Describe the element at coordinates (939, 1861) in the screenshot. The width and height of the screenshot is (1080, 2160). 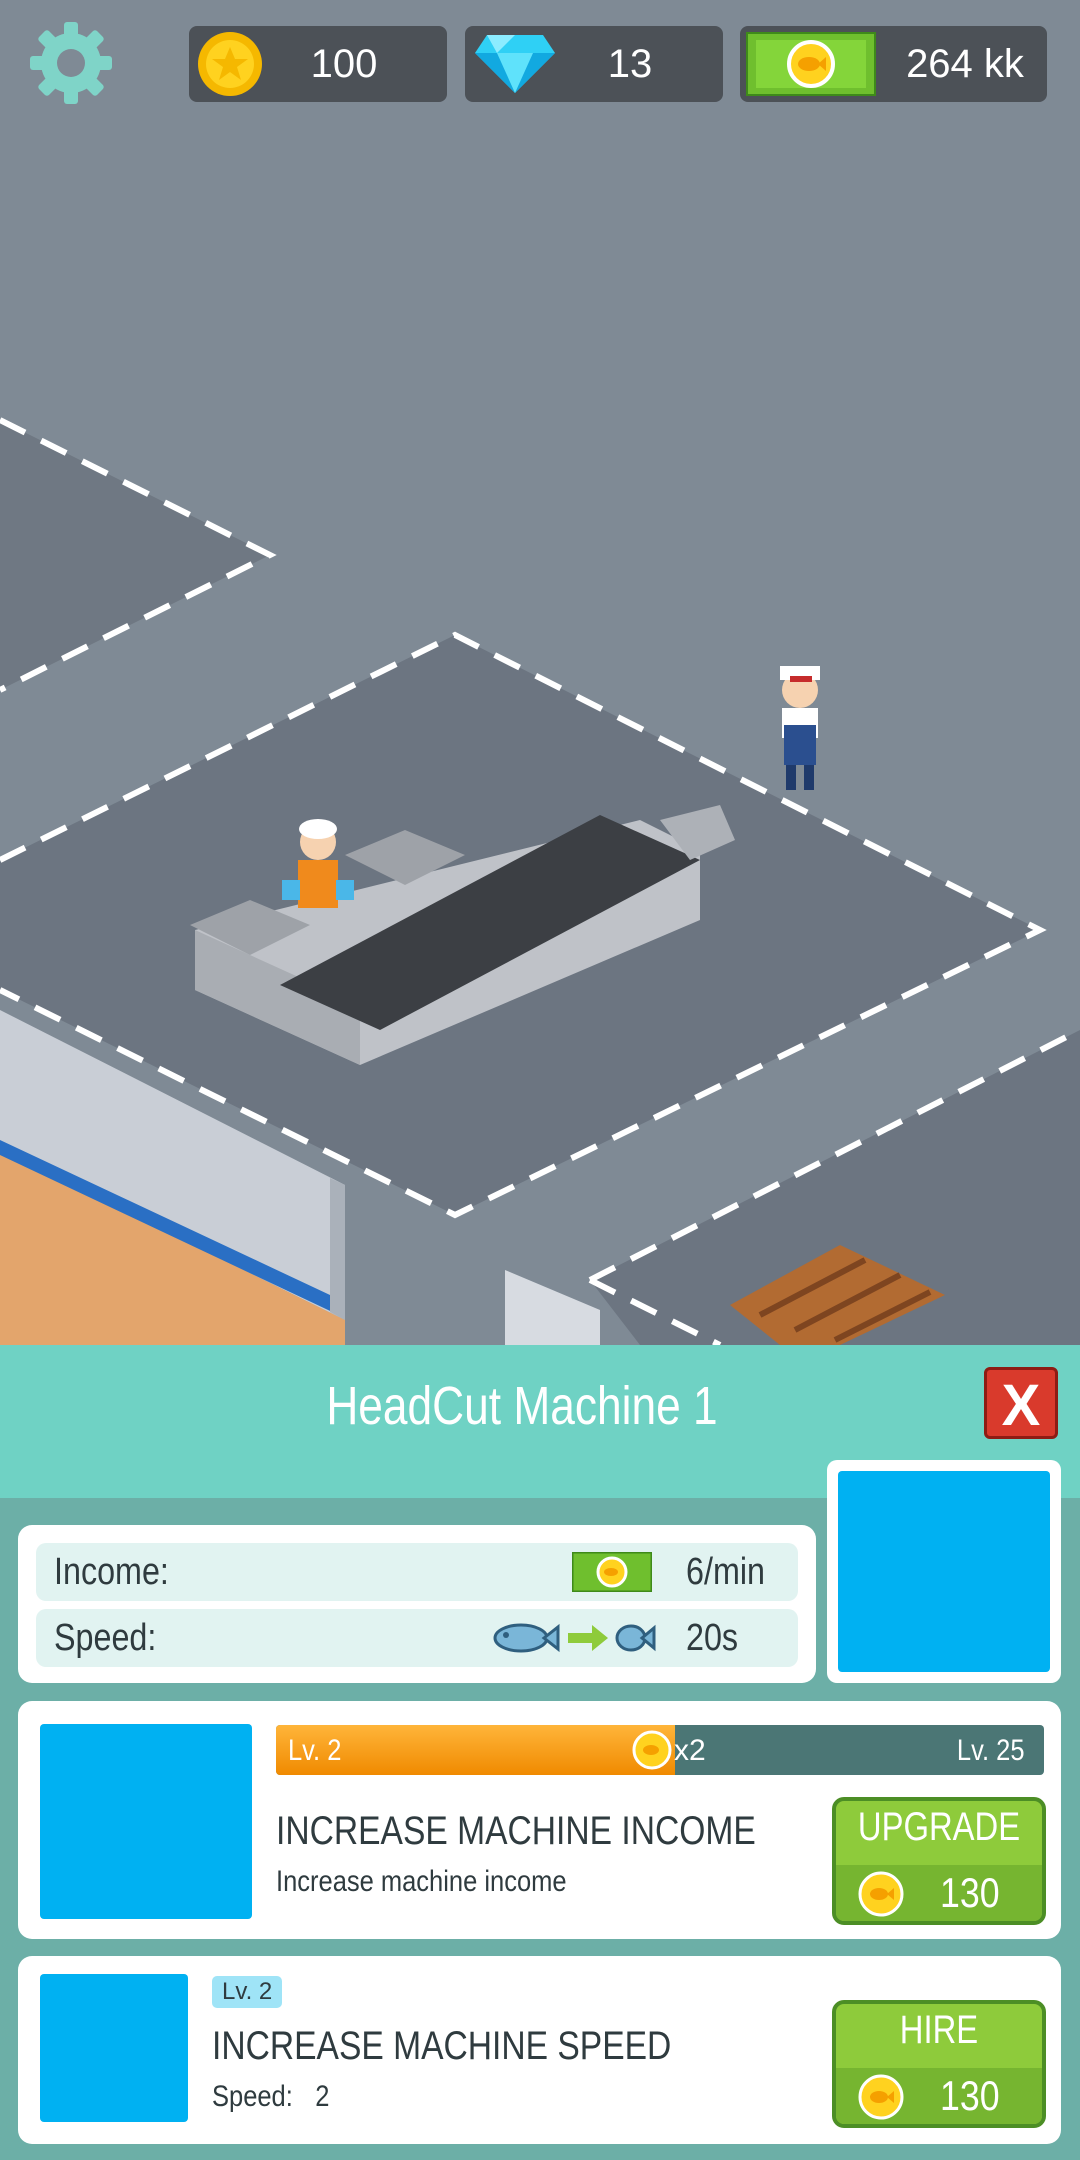
I see `upgrade-button: UPGRADE 130` at that location.